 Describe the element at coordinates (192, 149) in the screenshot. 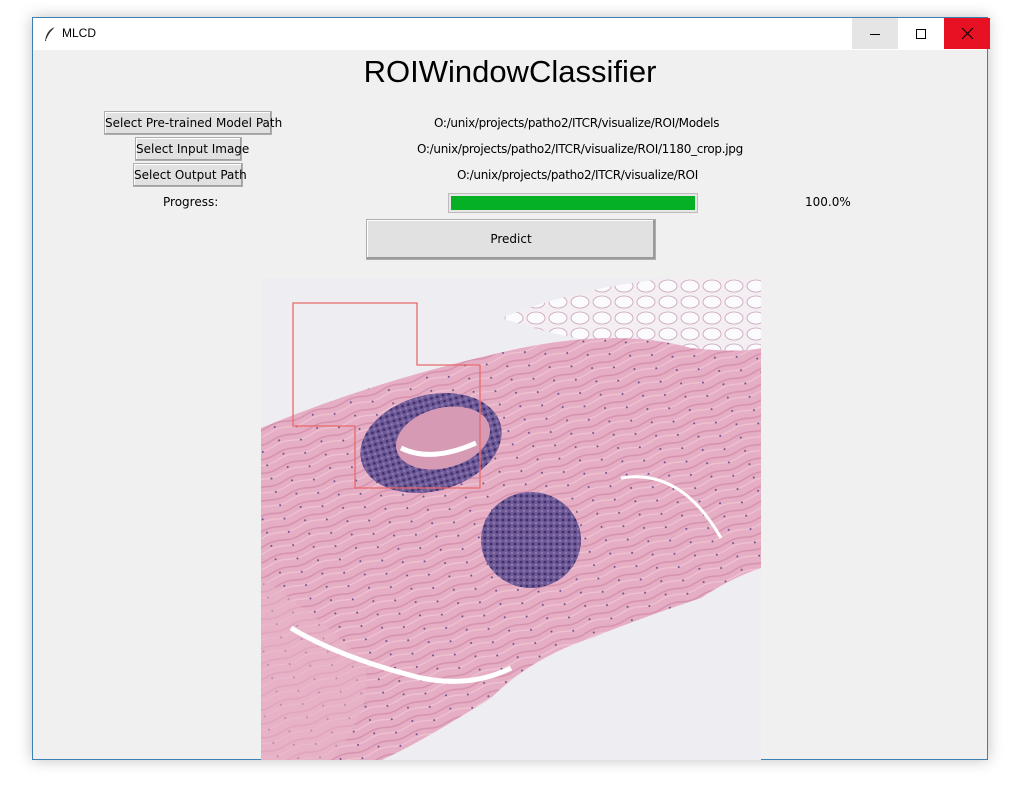

I see `select-input-image-button: Select Input Image` at that location.